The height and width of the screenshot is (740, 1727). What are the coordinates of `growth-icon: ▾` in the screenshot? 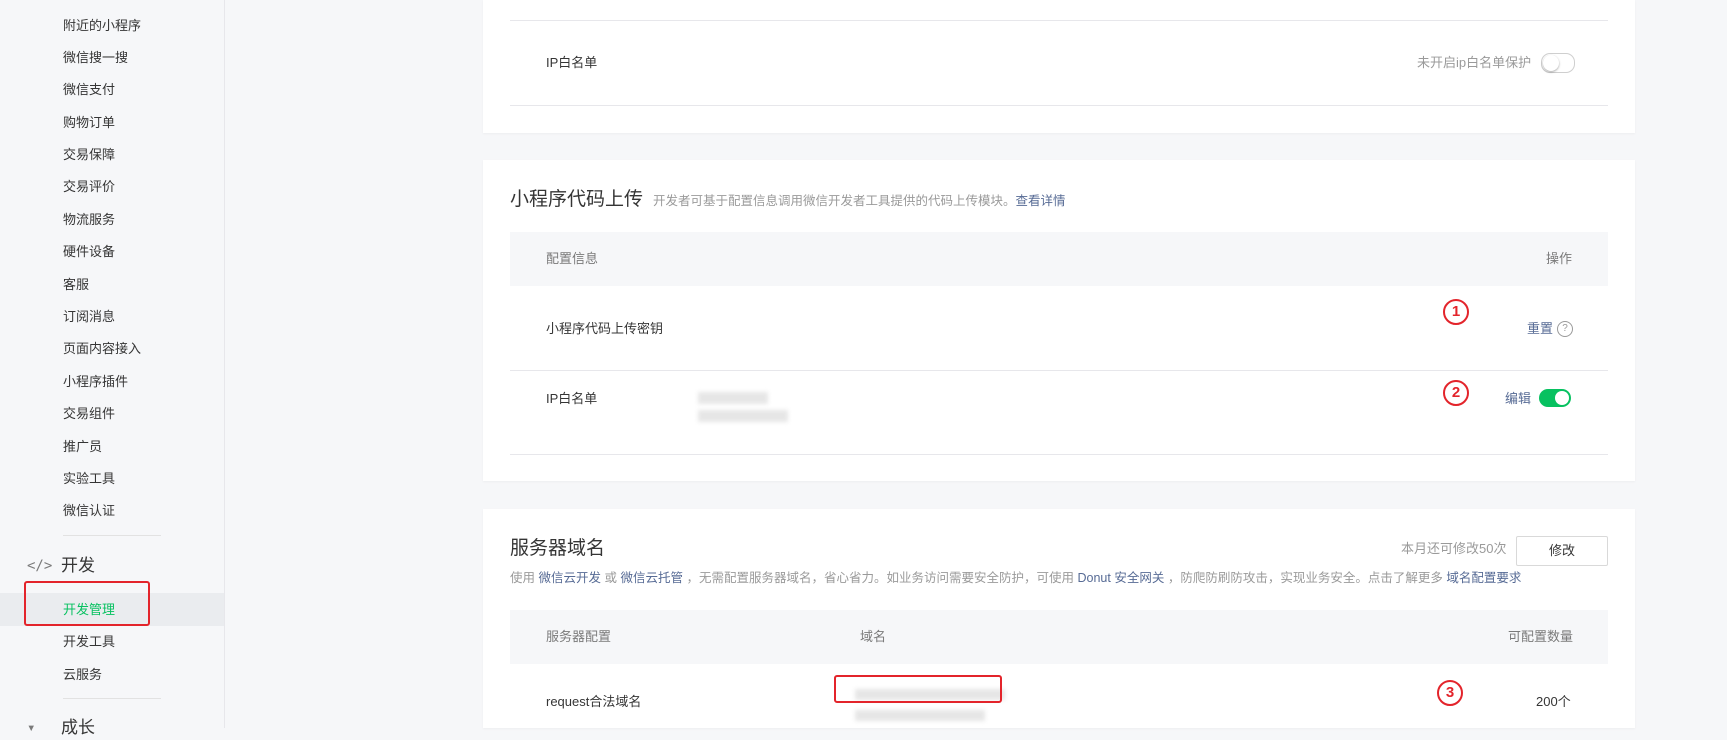 It's located at (31, 728).